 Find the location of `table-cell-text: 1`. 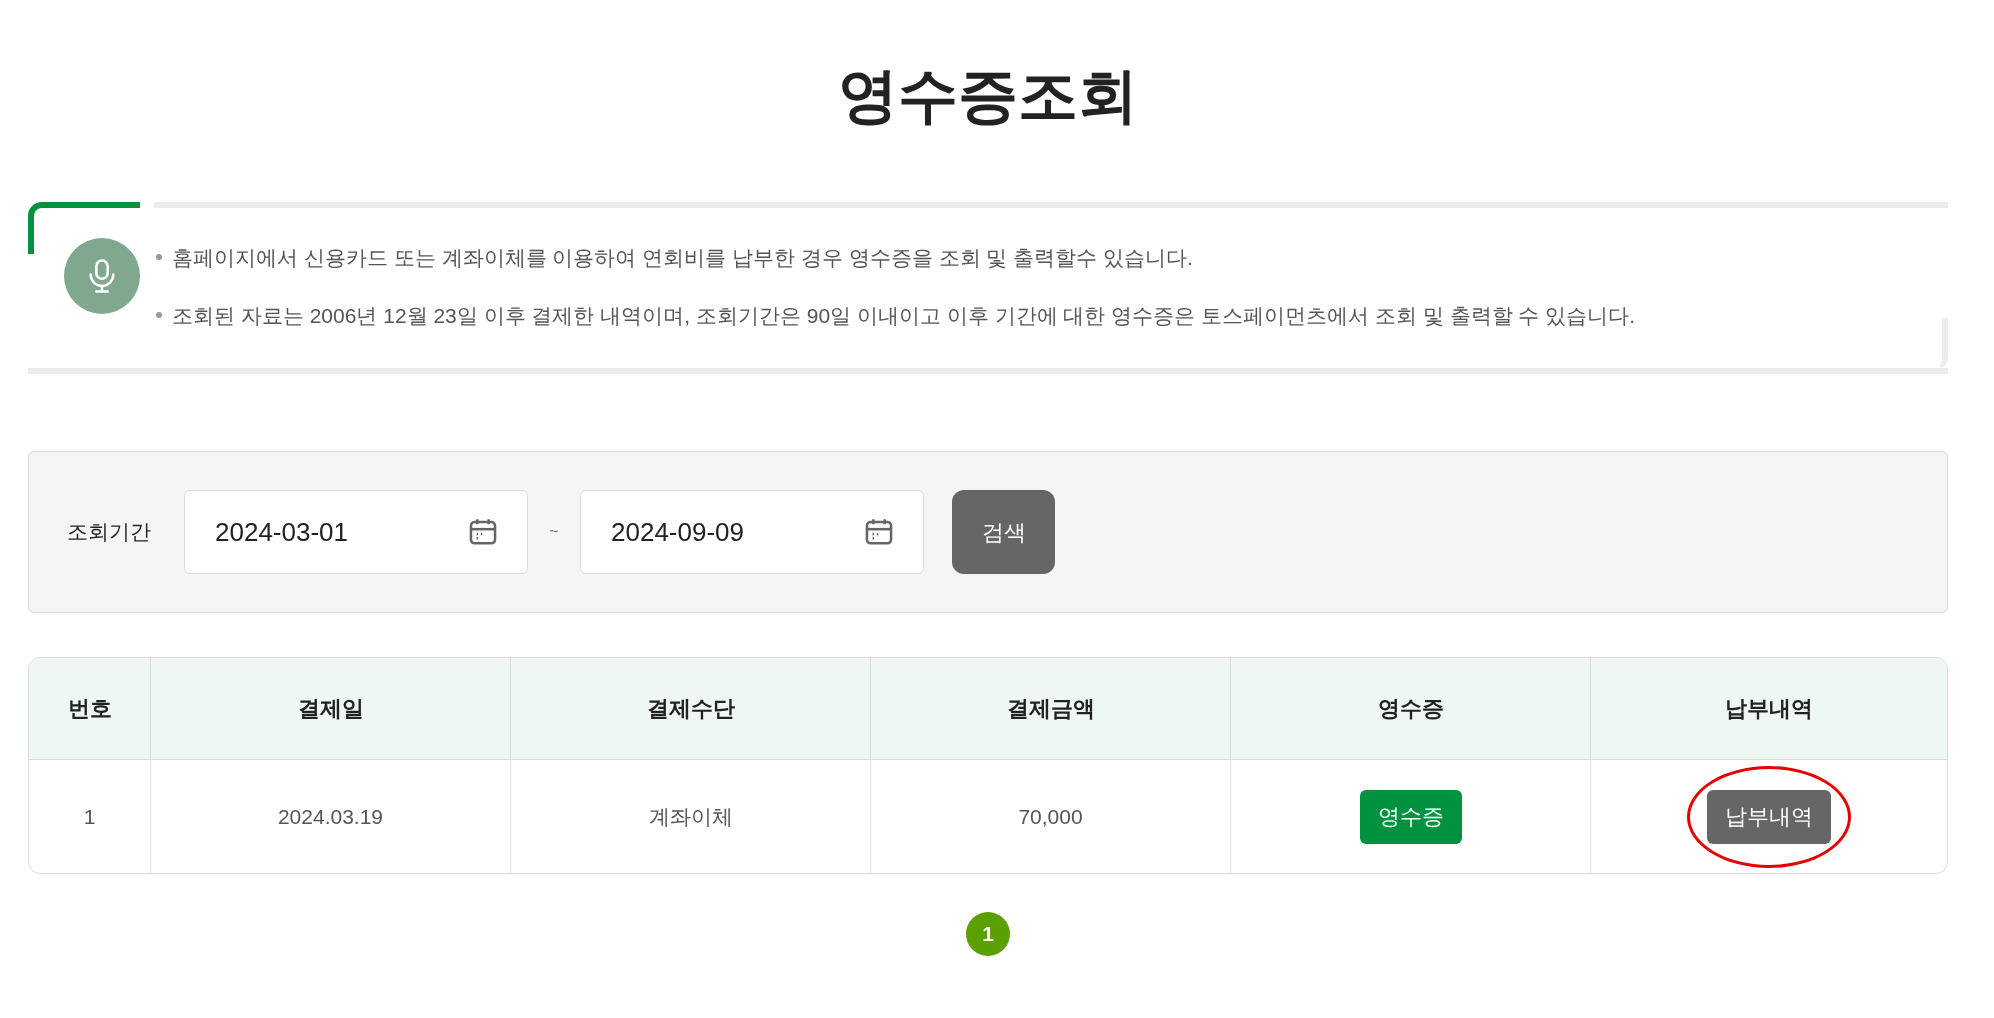

table-cell-text: 1 is located at coordinates (89, 816).